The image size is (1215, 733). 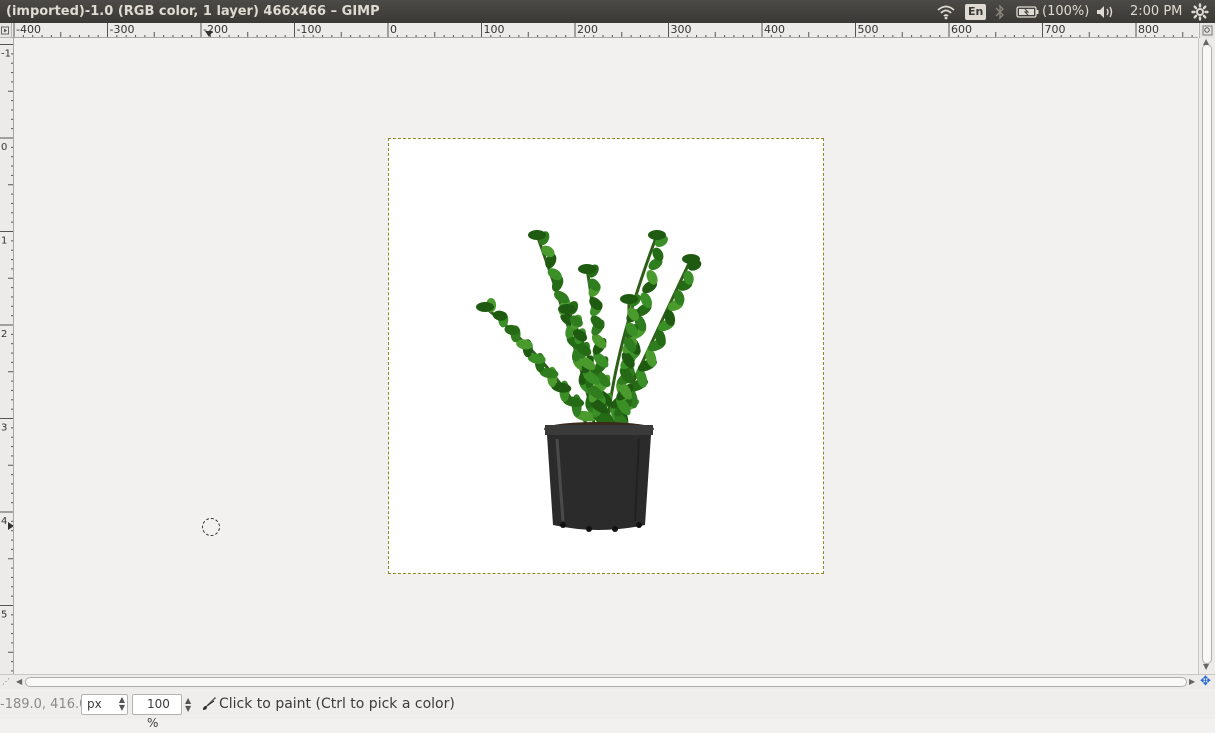 What do you see at coordinates (6, 681) in the screenshot?
I see `quick-mask-icon: ⋰` at bounding box center [6, 681].